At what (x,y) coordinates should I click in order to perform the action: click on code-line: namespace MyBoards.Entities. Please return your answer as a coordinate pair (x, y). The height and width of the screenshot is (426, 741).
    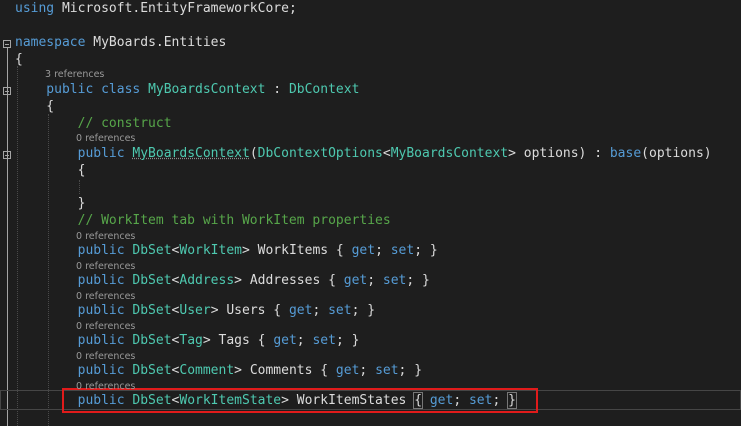
    Looking at the image, I should click on (370, 43).